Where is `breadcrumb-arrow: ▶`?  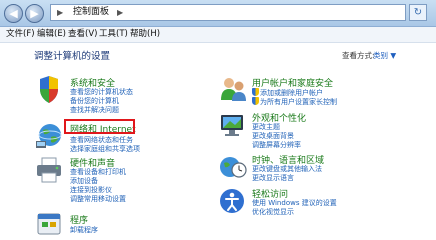
breadcrumb-arrow: ▶ is located at coordinates (120, 12).